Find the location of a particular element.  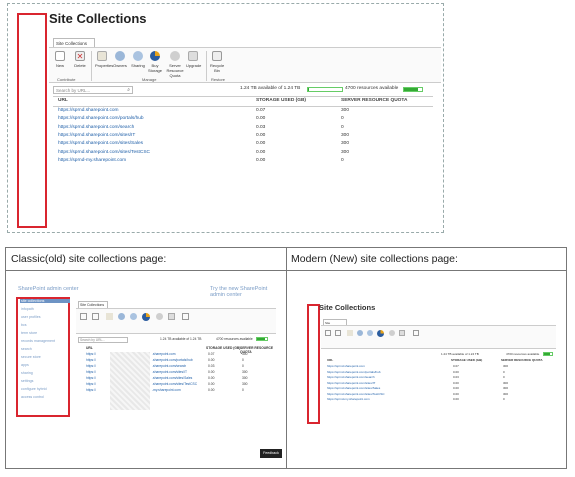

nav-item: site collections is located at coordinates (45, 301).